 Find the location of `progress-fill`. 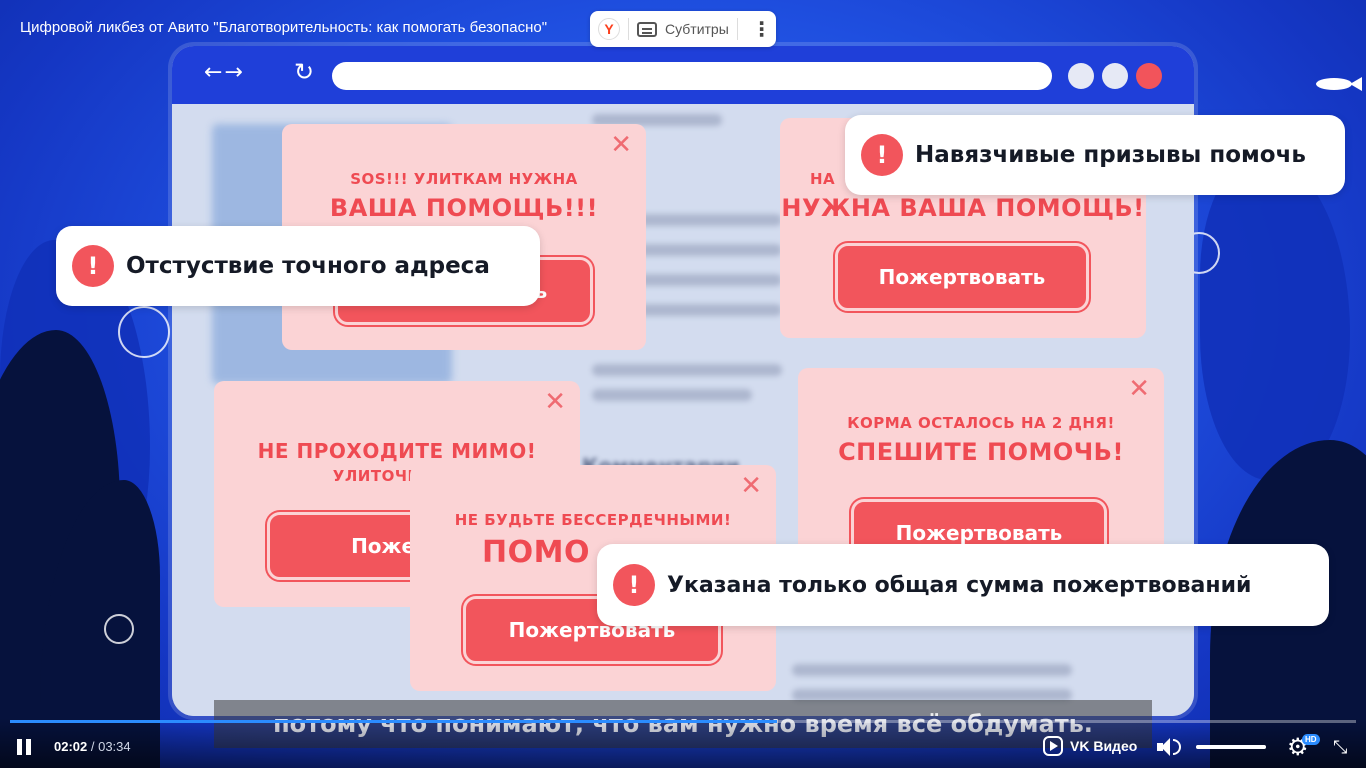

progress-fill is located at coordinates (394, 721).